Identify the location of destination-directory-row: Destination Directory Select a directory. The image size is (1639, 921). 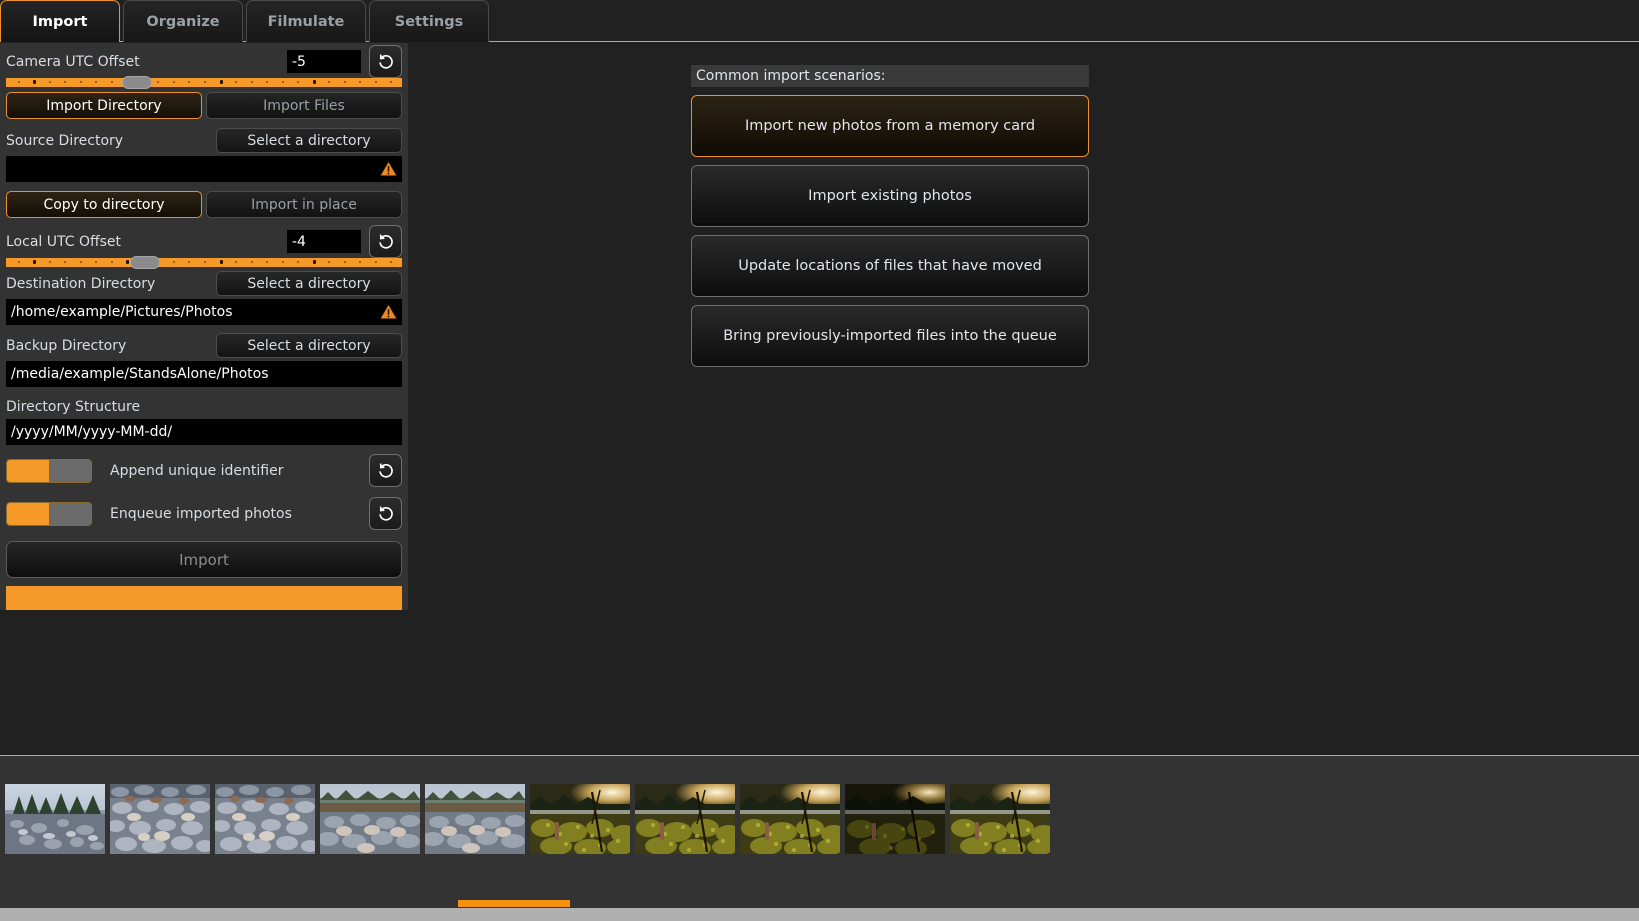
(204, 283).